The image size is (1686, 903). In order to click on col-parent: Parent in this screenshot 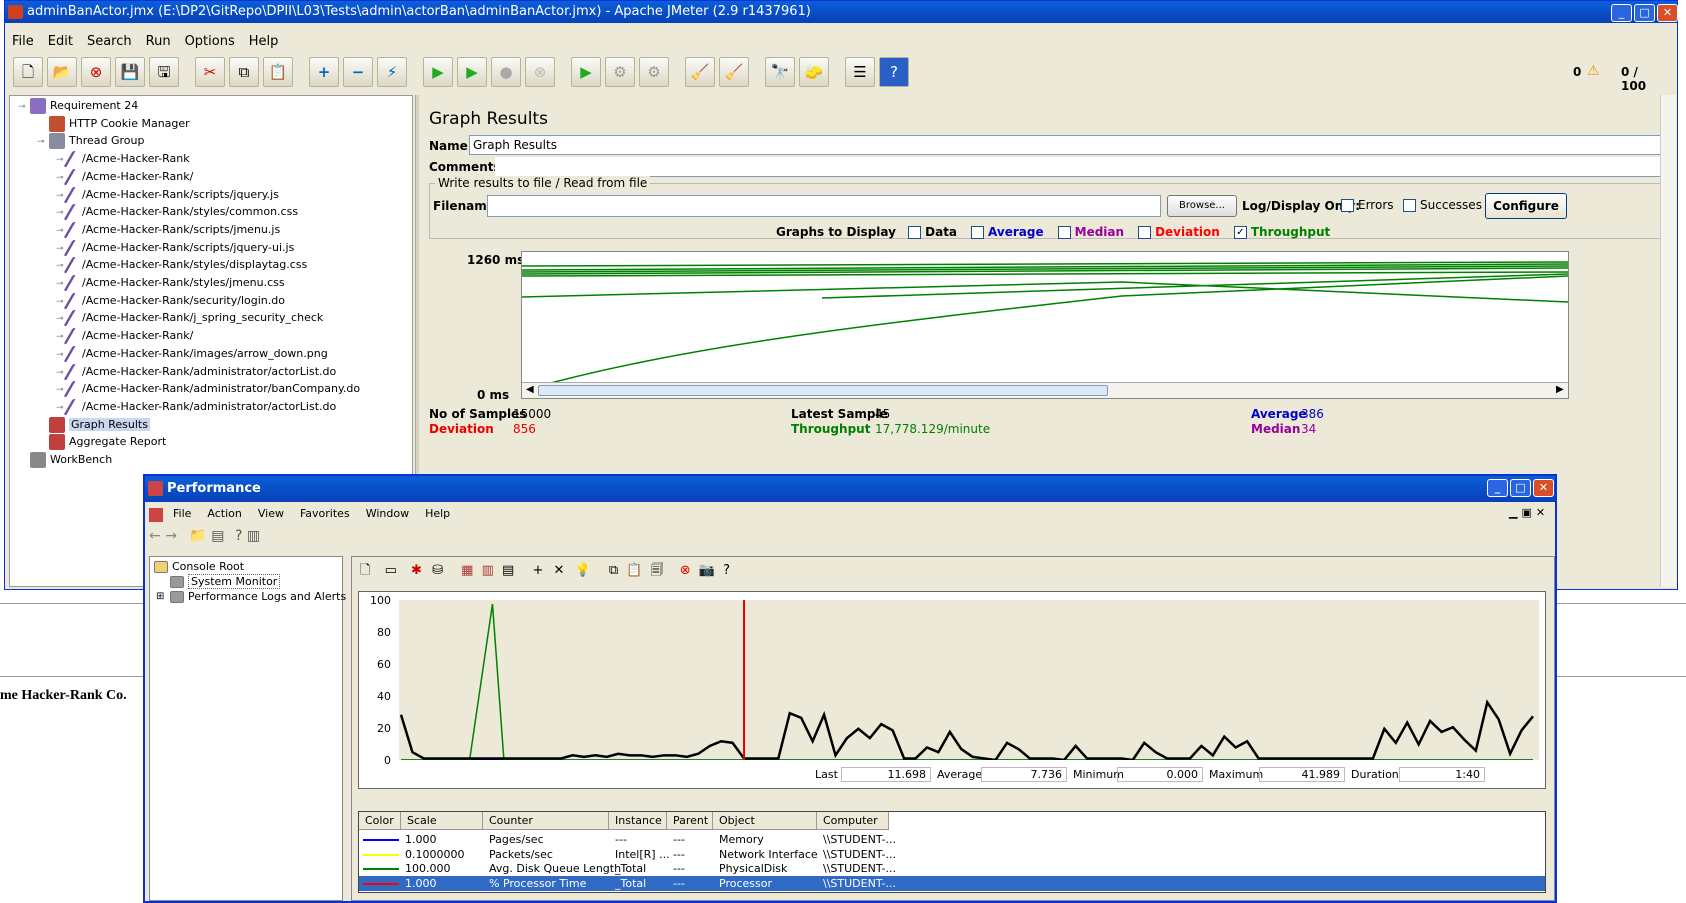, I will do `click(690, 821)`.